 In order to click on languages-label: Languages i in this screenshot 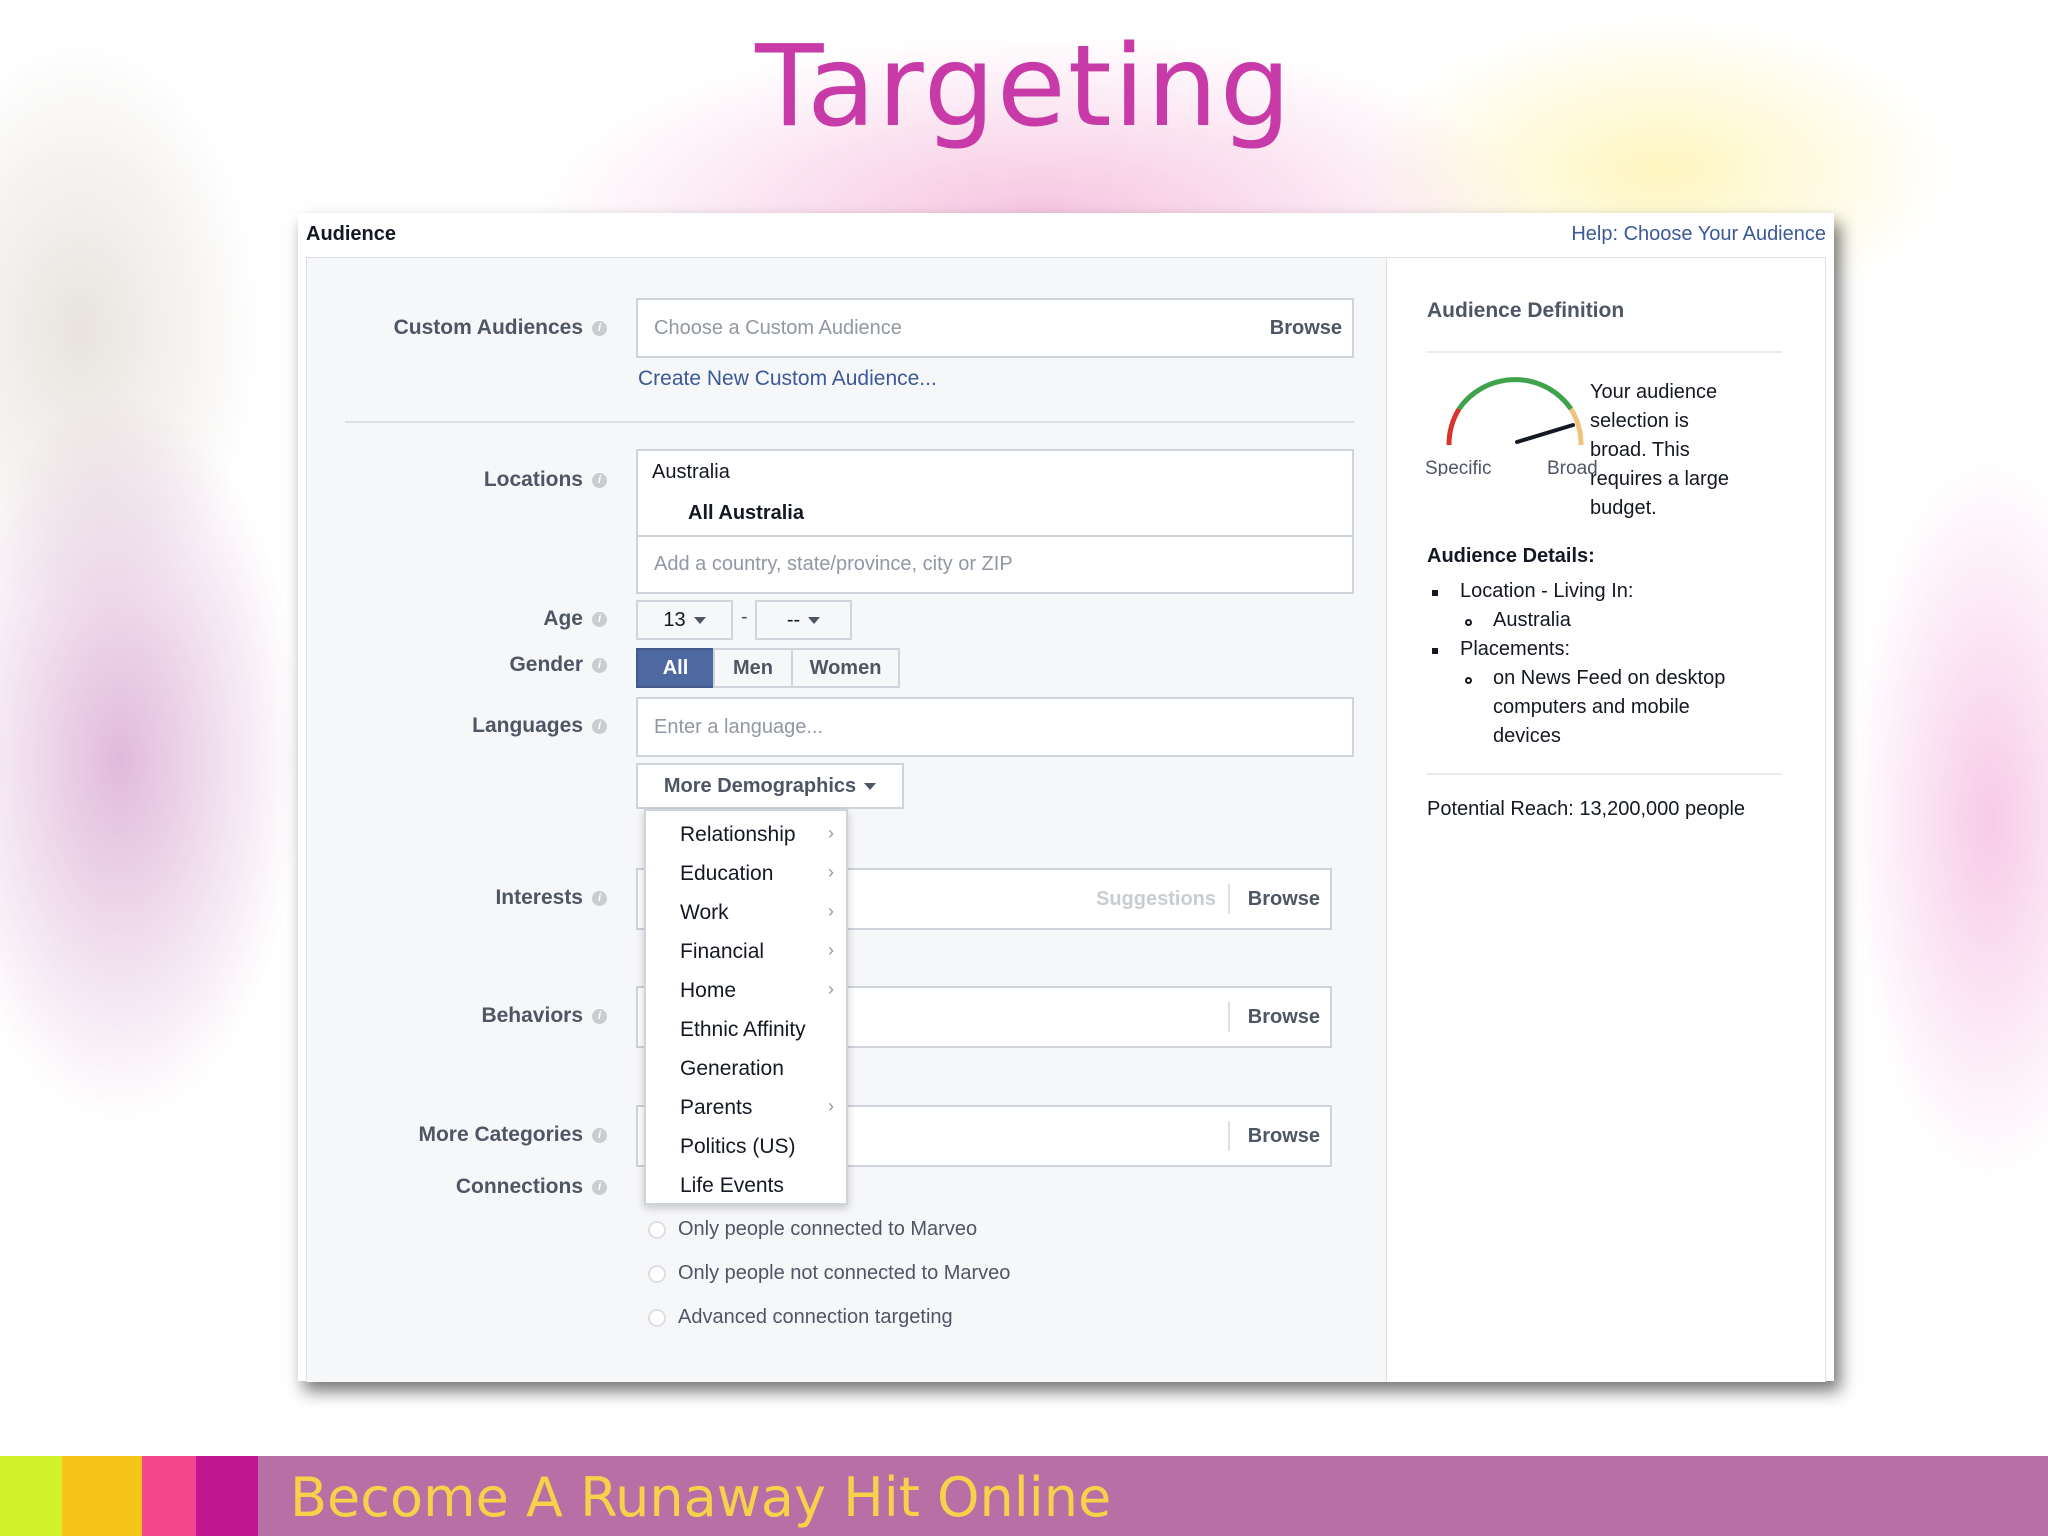, I will do `click(457, 726)`.